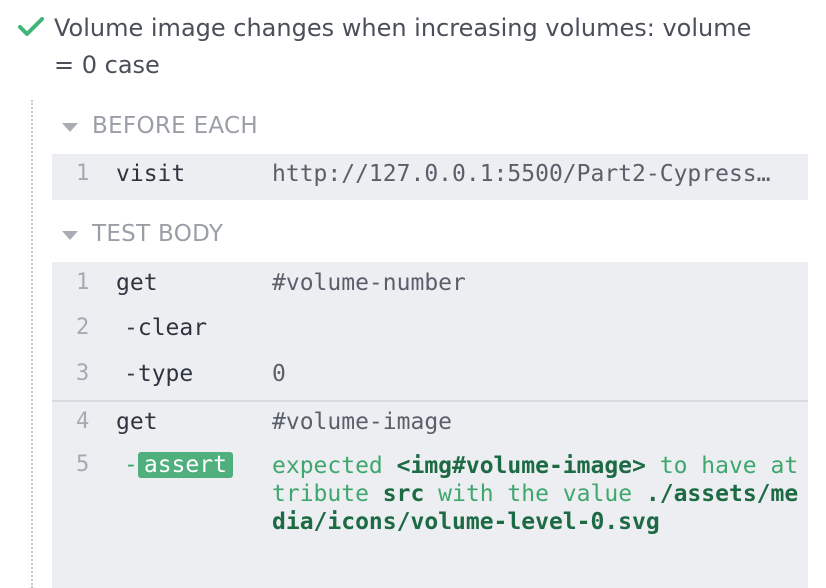 The width and height of the screenshot is (826, 588). What do you see at coordinates (31, 26) in the screenshot?
I see `check-icon` at bounding box center [31, 26].